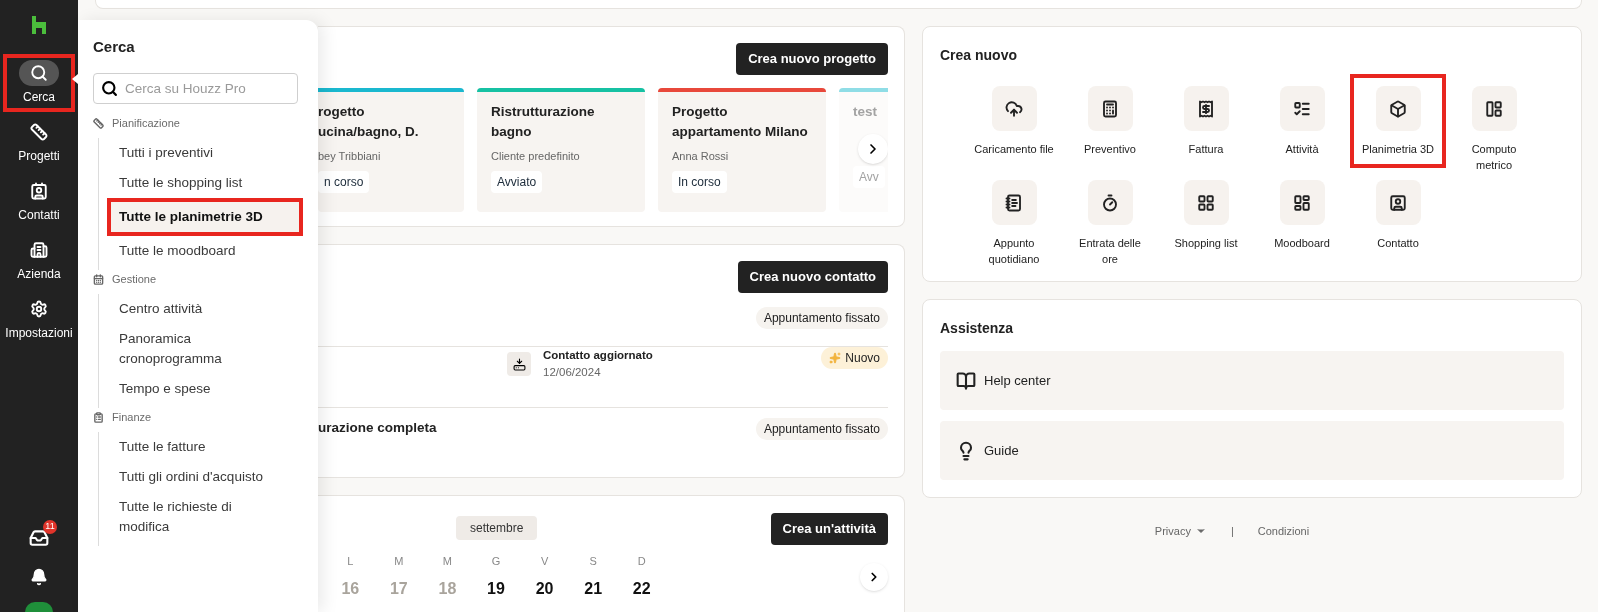 Image resolution: width=1598 pixels, height=612 pixels. Describe the element at coordinates (536, 156) in the screenshot. I see `client-name: Cliente predefinito` at that location.